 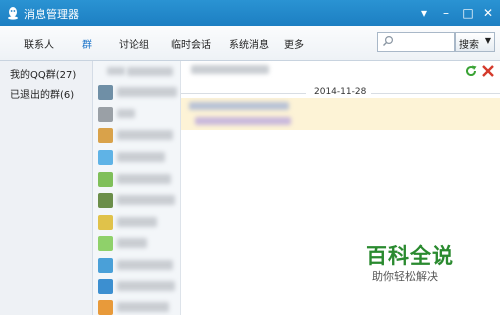 What do you see at coordinates (488, 13) in the screenshot?
I see `close-button: ✕` at bounding box center [488, 13].